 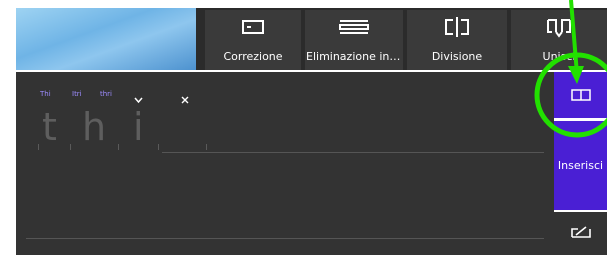 What do you see at coordinates (94, 127) in the screenshot?
I see `recognized-char-h: h` at bounding box center [94, 127].